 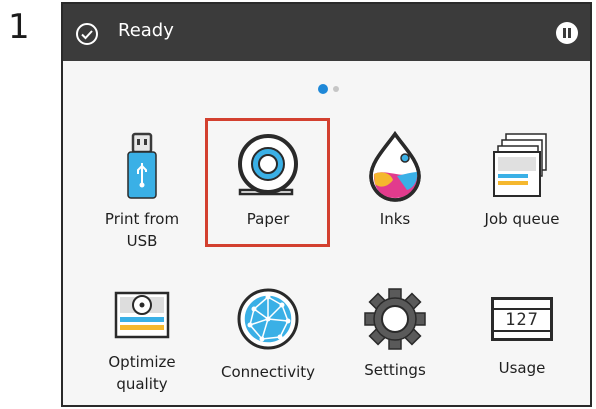 I want to click on tile-settings: Settings, so click(x=395, y=334).